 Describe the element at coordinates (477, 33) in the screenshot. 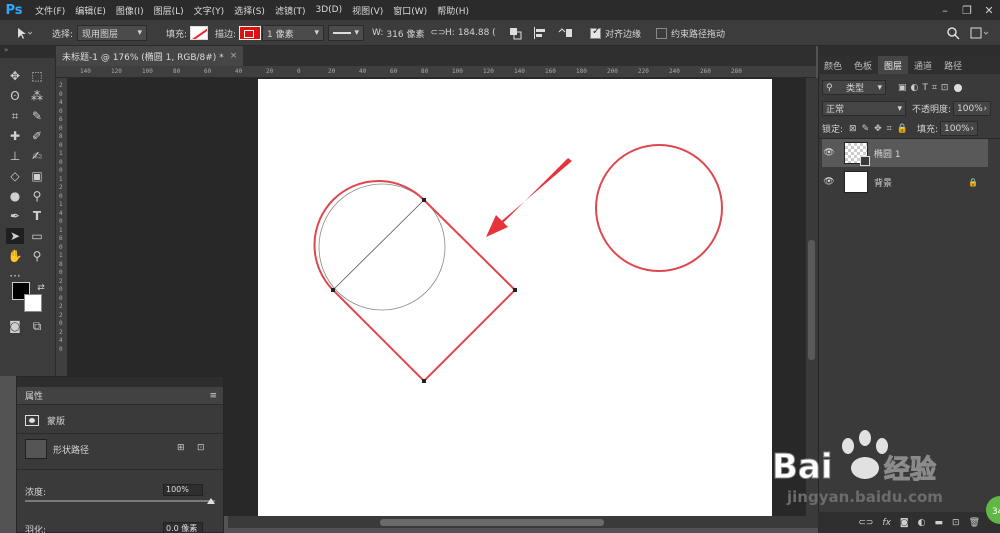

I see `h-value: 184.88 (` at that location.